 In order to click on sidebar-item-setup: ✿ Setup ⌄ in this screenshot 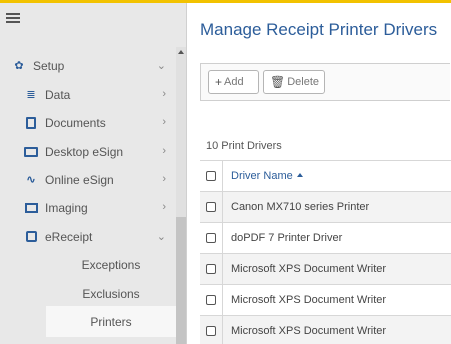, I will do `click(88, 65)`.